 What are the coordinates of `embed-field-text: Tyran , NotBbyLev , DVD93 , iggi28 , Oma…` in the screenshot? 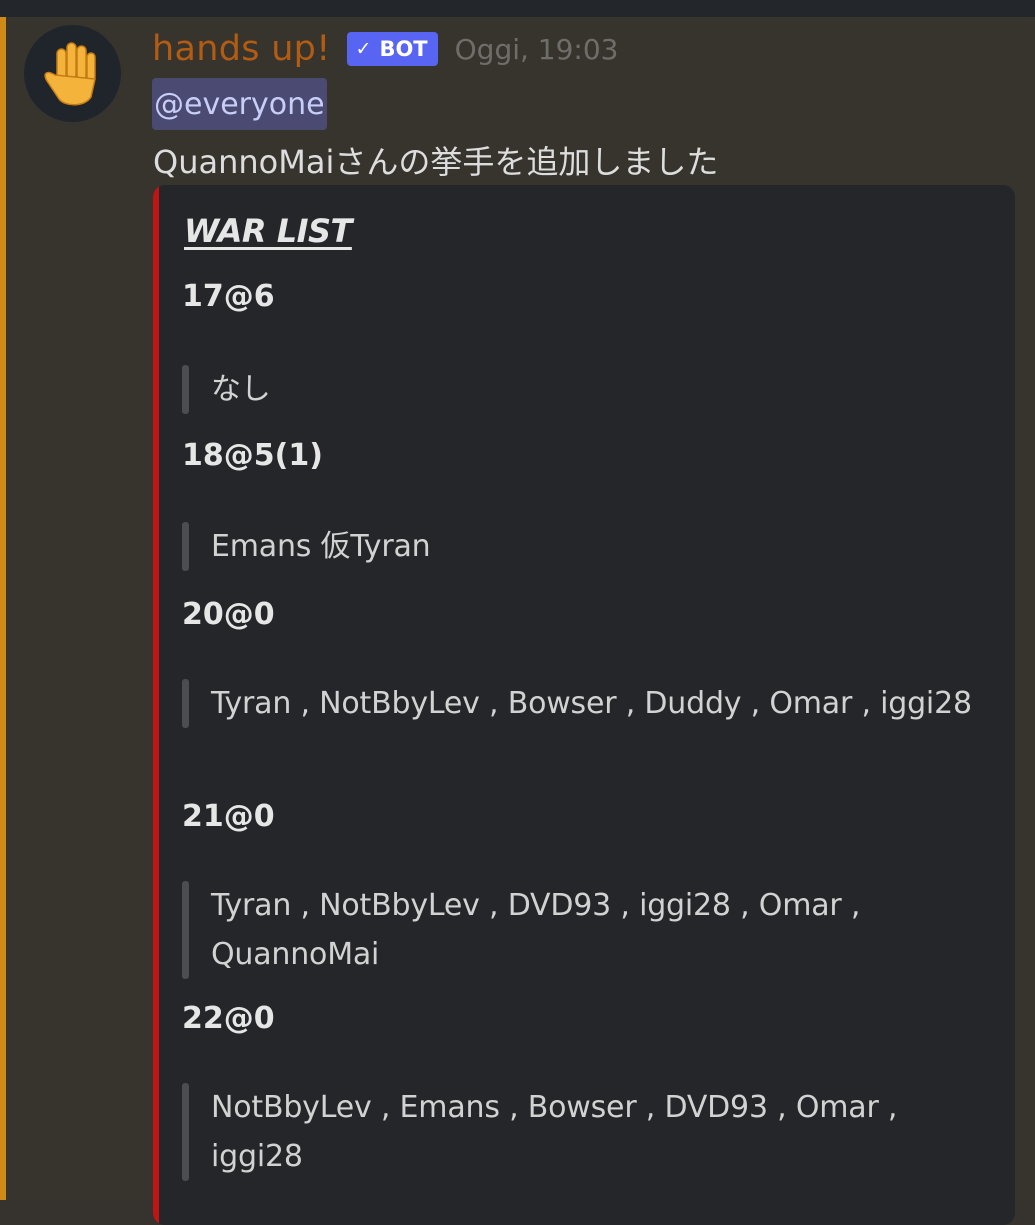 It's located at (536, 930).